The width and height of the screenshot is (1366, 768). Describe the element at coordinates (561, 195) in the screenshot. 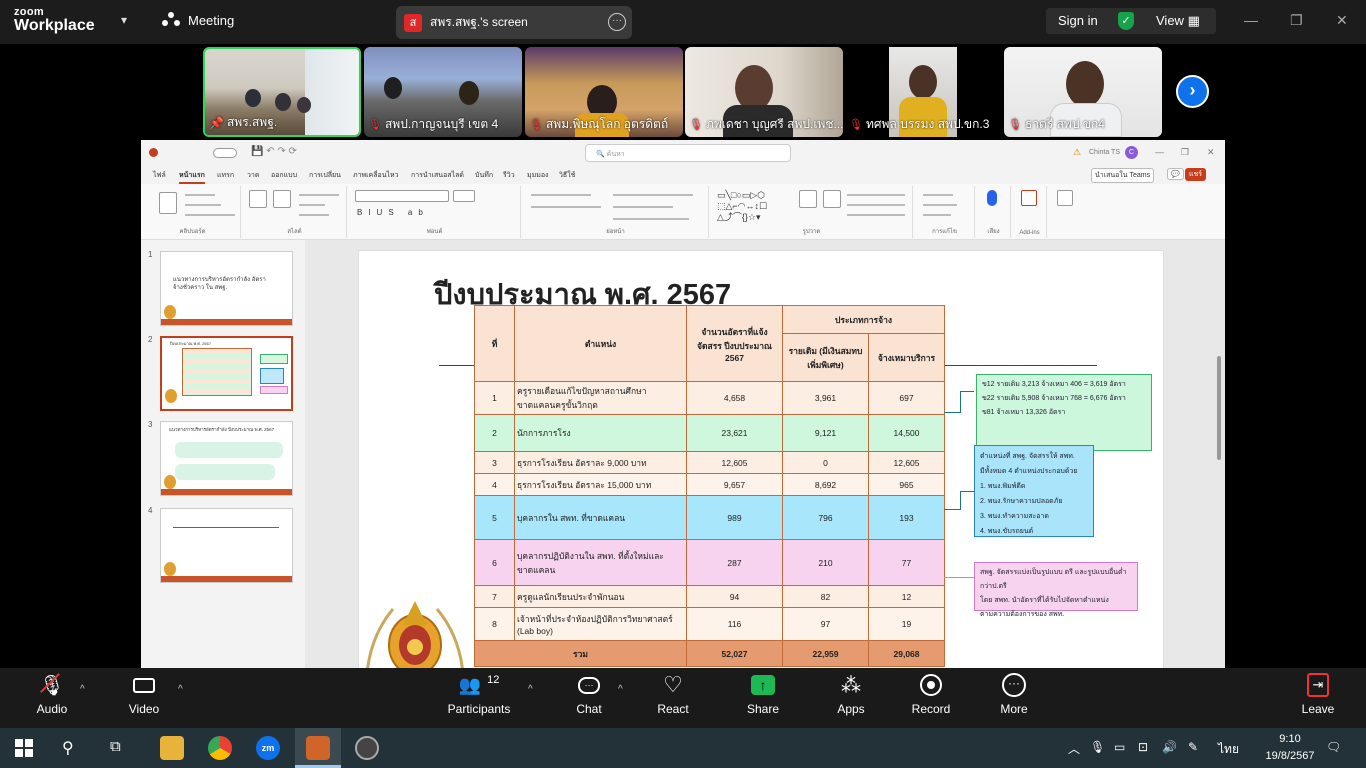

I see `list-buttons` at that location.